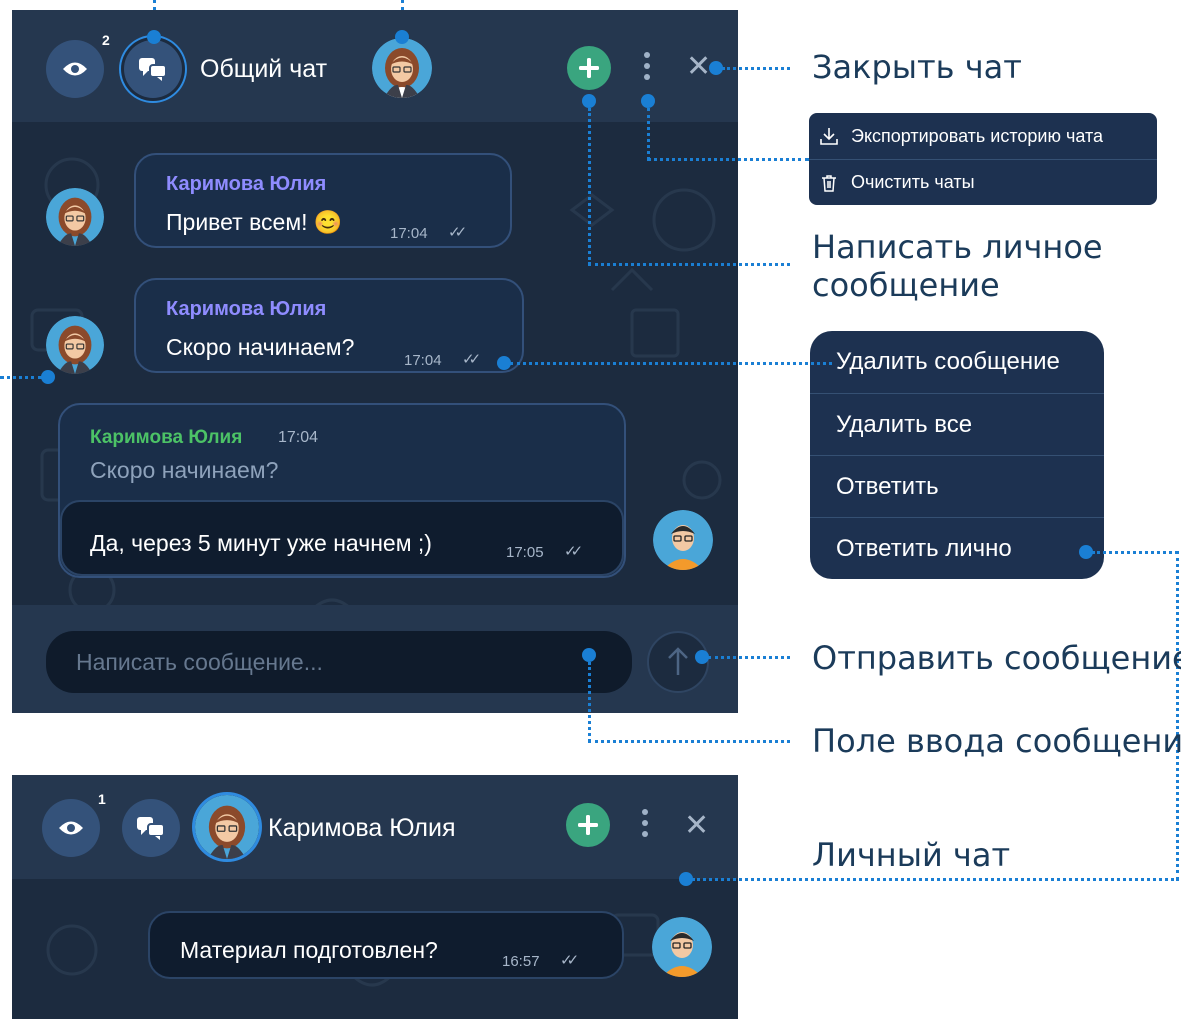 This screenshot has width=1181, height=1019. What do you see at coordinates (829, 183) in the screenshot?
I see `trash-icon` at bounding box center [829, 183].